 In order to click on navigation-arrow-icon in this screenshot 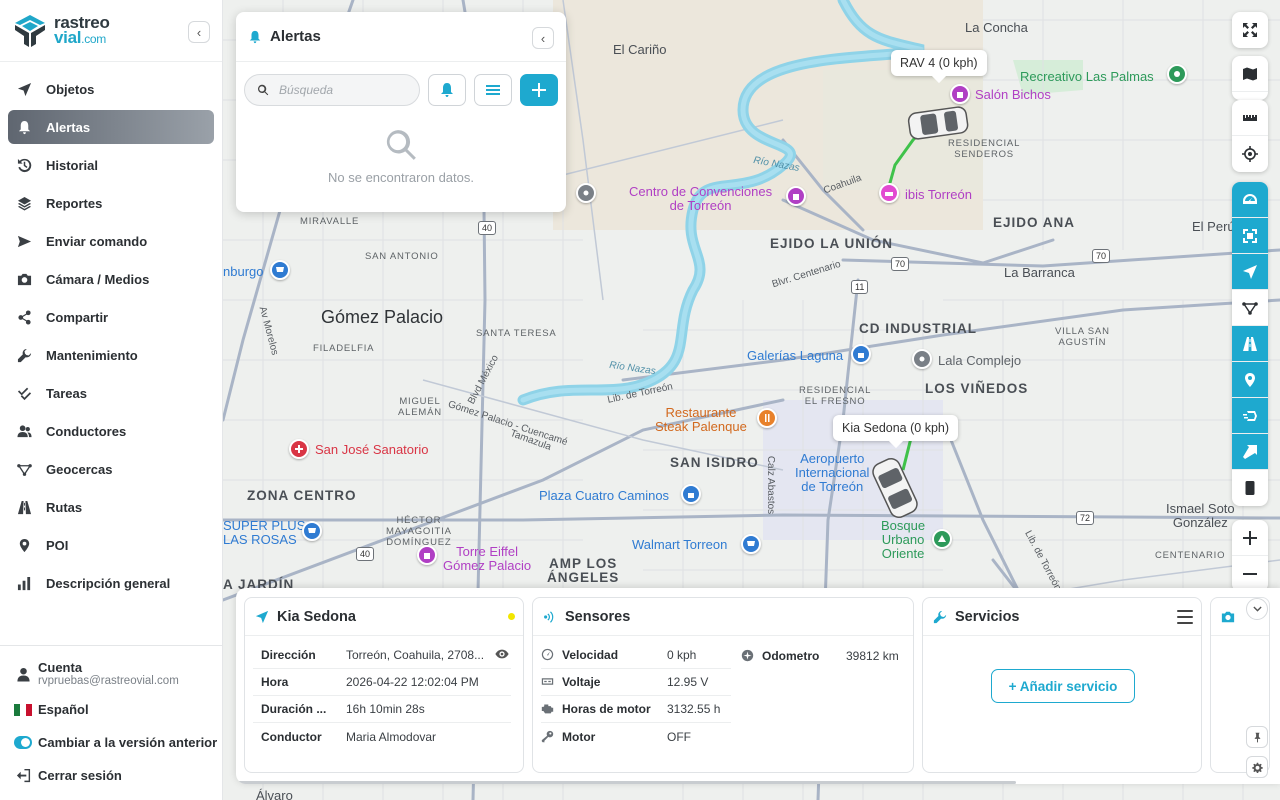, I will do `click(1250, 271)`.